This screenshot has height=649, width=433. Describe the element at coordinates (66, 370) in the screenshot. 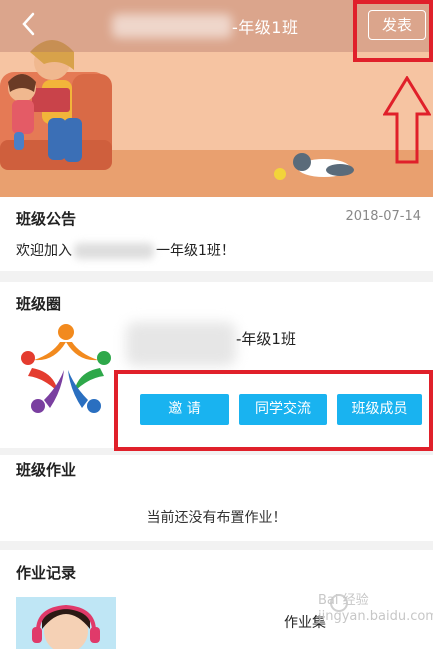

I see `class-circle-logo` at that location.